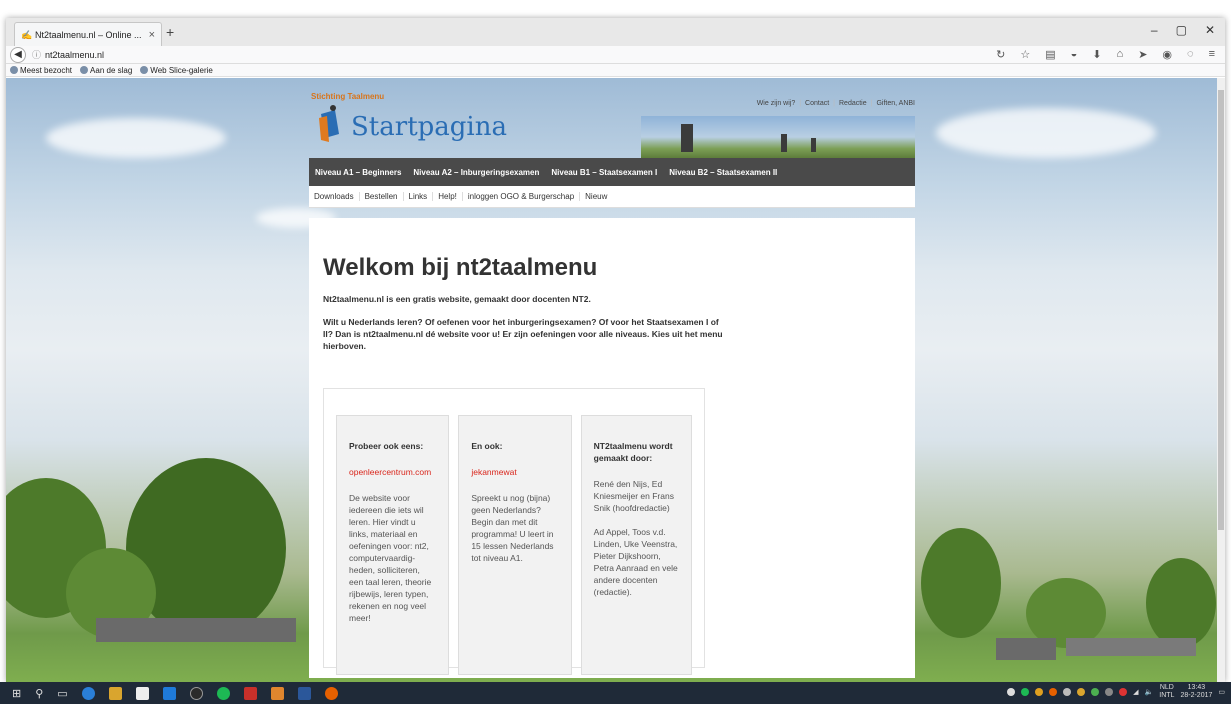  I want to click on favicon-icon: ✍, so click(27, 34).